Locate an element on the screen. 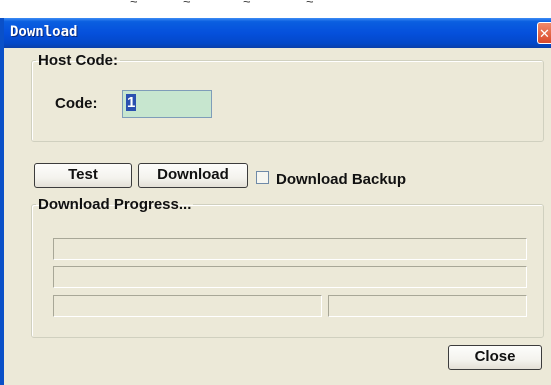 Image resolution: width=551 pixels, height=385 pixels. download-backup-checkbox is located at coordinates (262, 177).